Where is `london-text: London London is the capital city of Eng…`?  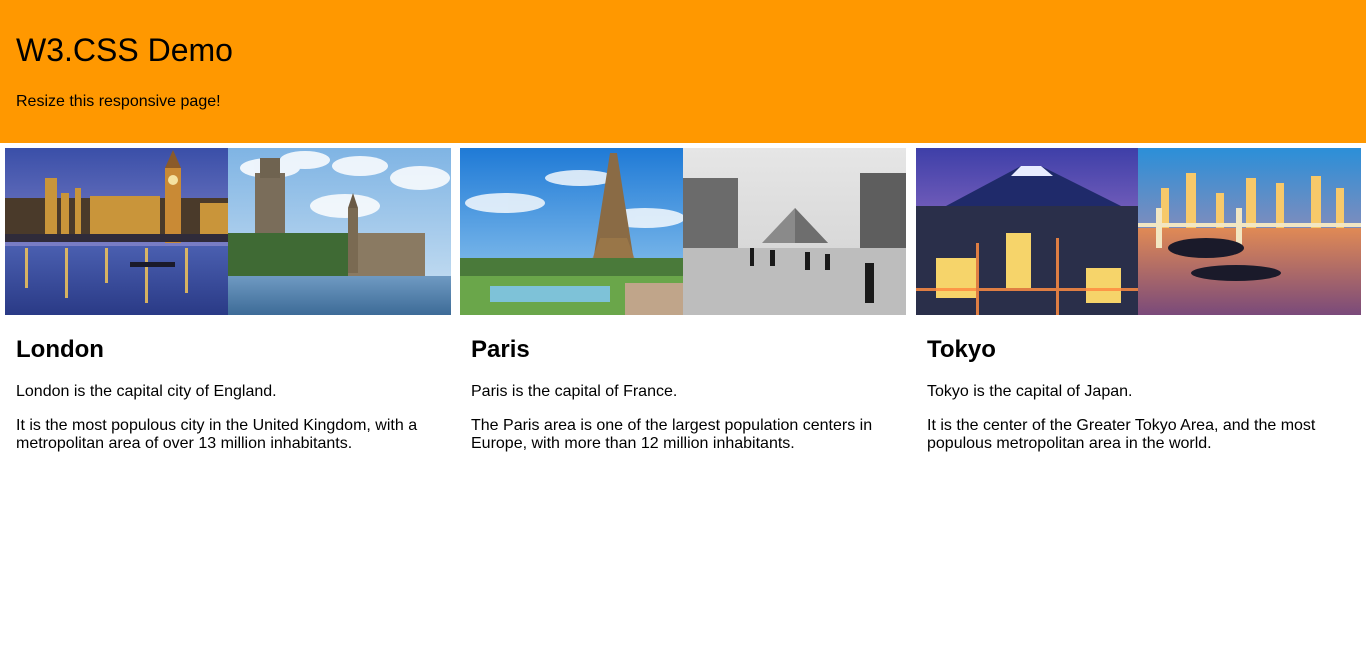 london-text: London London is the capital city of Eng… is located at coordinates (228, 394).